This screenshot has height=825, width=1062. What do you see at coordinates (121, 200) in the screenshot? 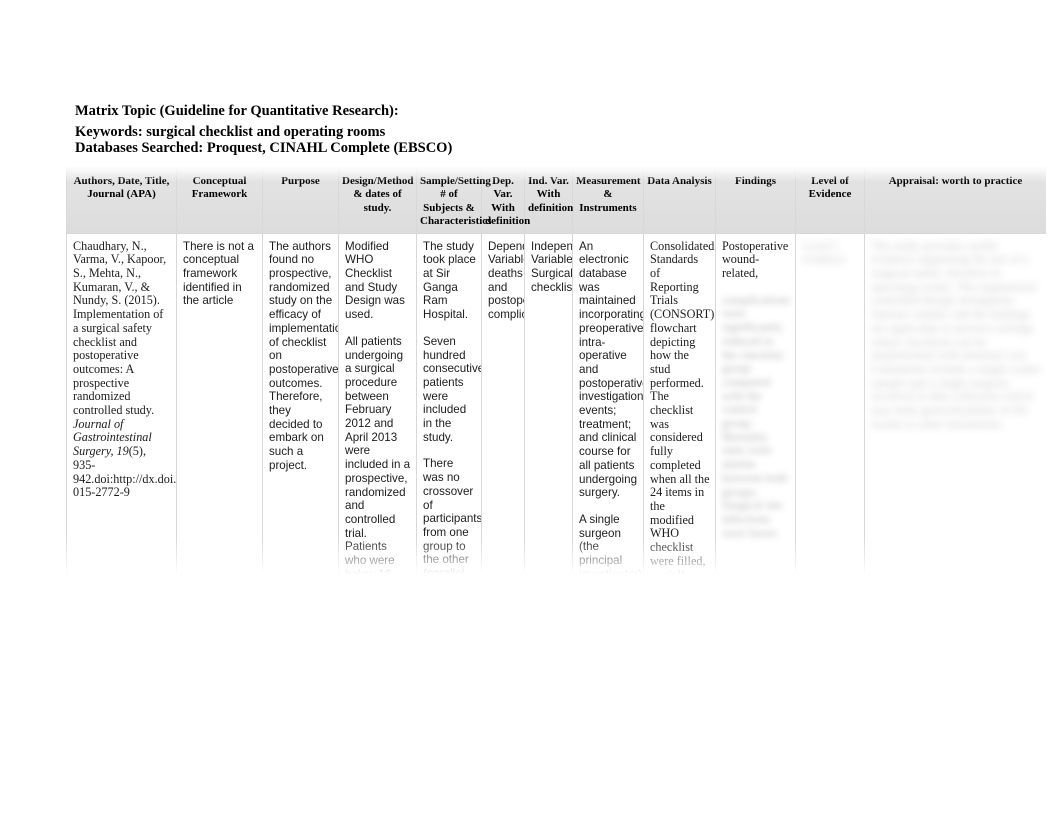
I see `column-header-authors: Authors, Date, Title, Journal (APA)` at bounding box center [121, 200].